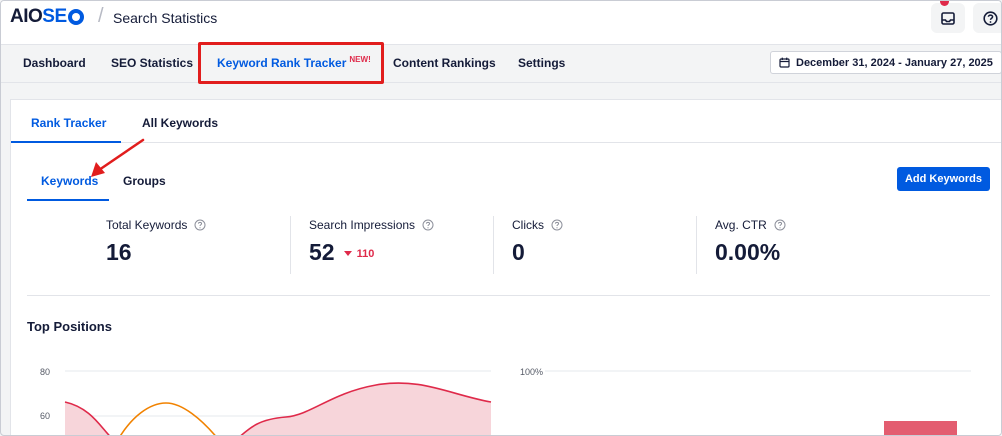 Image resolution: width=1002 pixels, height=436 pixels. I want to click on aioseo-logo: AIO SE, so click(47, 16).